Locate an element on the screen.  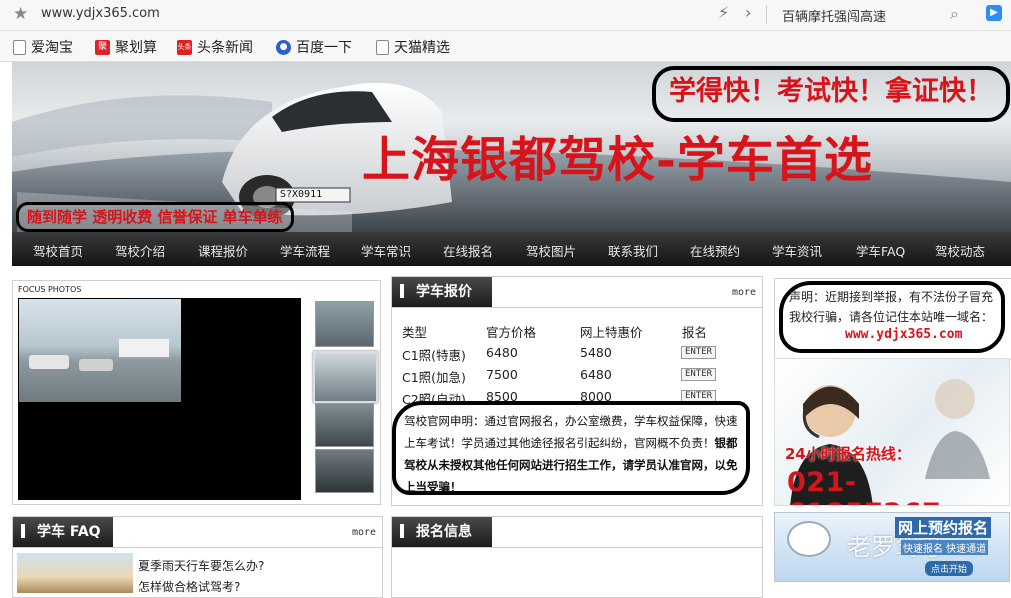
signup-info-title: 报名信息 is located at coordinates (442, 532).